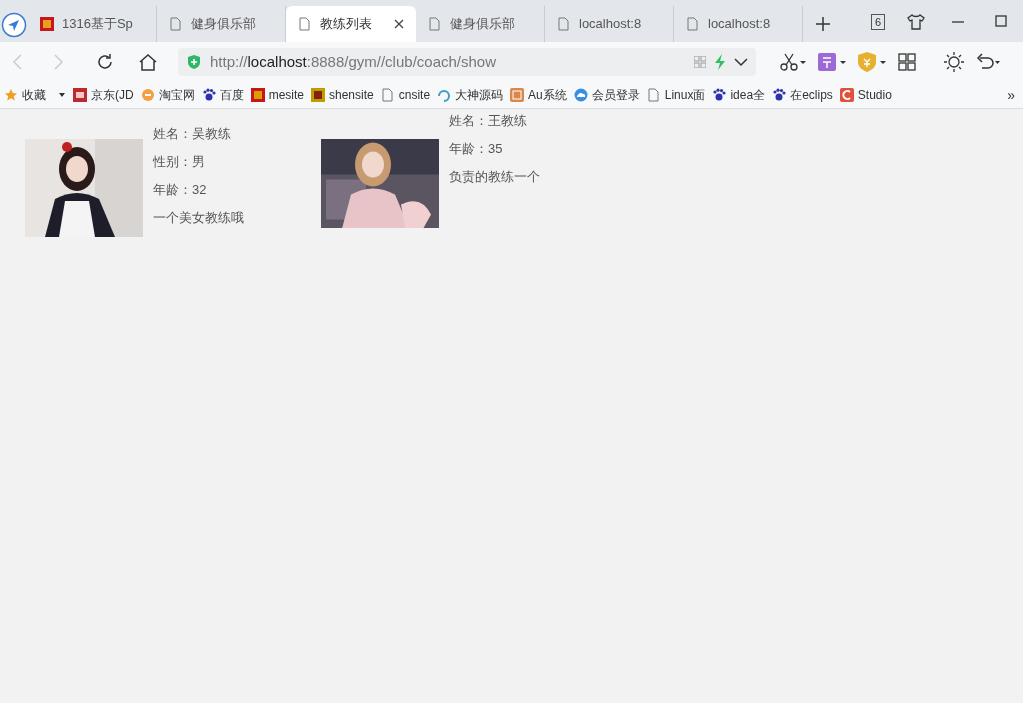 This screenshot has height=703, width=1023. What do you see at coordinates (194, 62) in the screenshot?
I see `shield-icon` at bounding box center [194, 62].